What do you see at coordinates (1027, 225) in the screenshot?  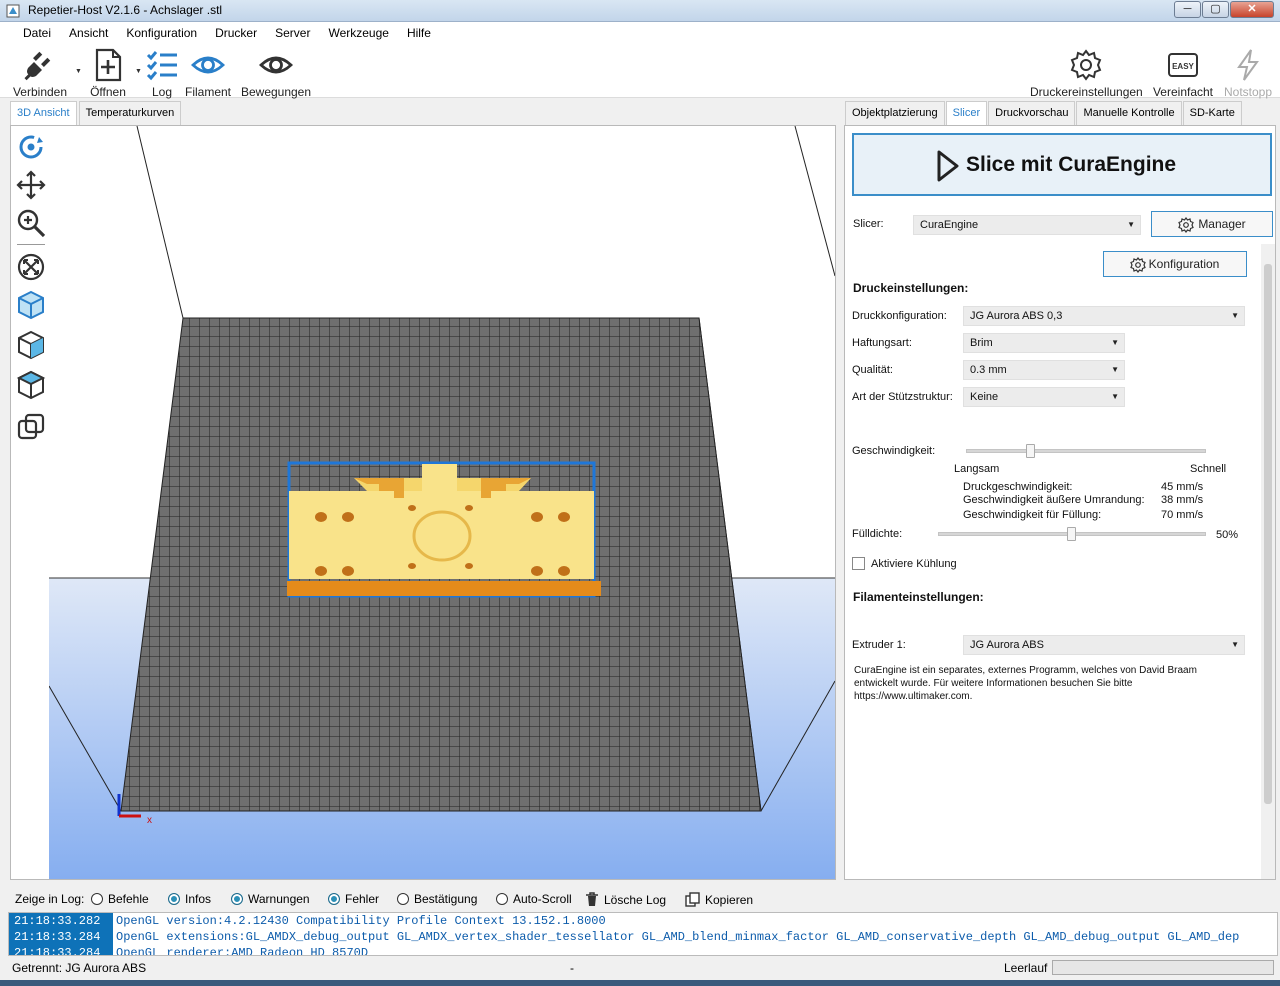 I see `slicer-select: CuraEngine ▼` at bounding box center [1027, 225].